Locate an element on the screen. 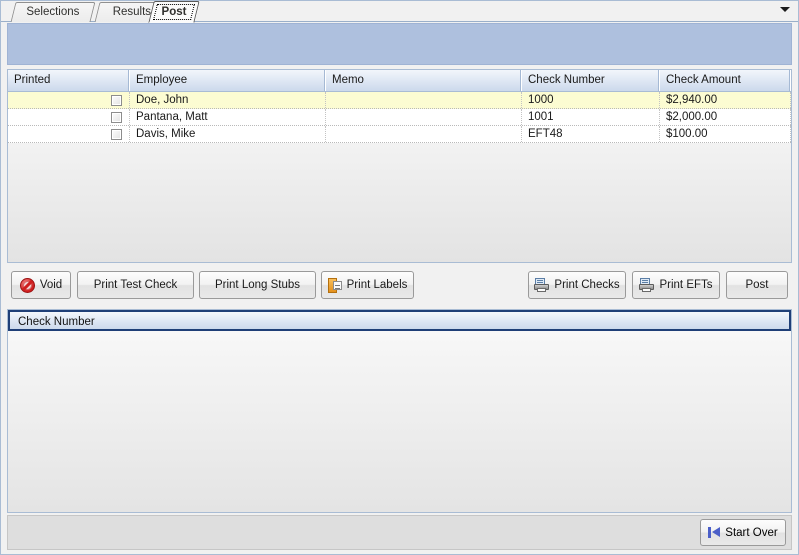  start-over-label: Start Over is located at coordinates (751, 532).